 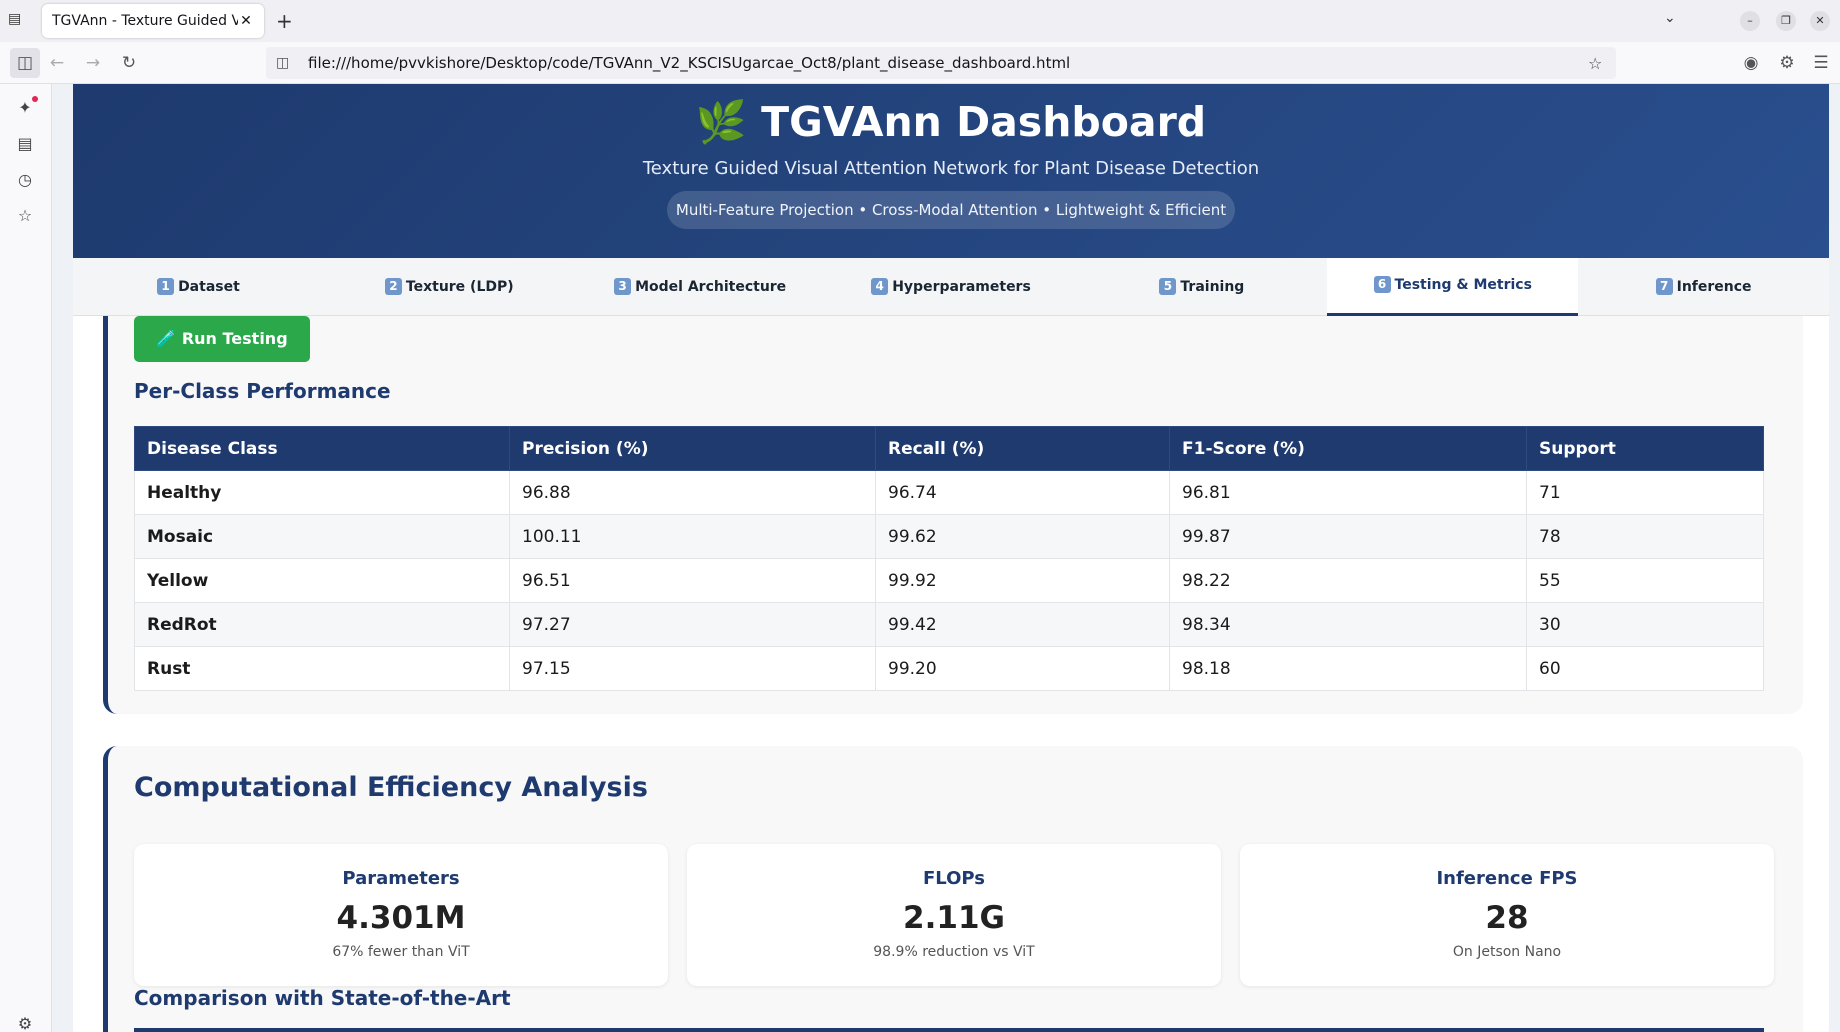 I want to click on close-window-icon: ✕, so click(x=1820, y=21).